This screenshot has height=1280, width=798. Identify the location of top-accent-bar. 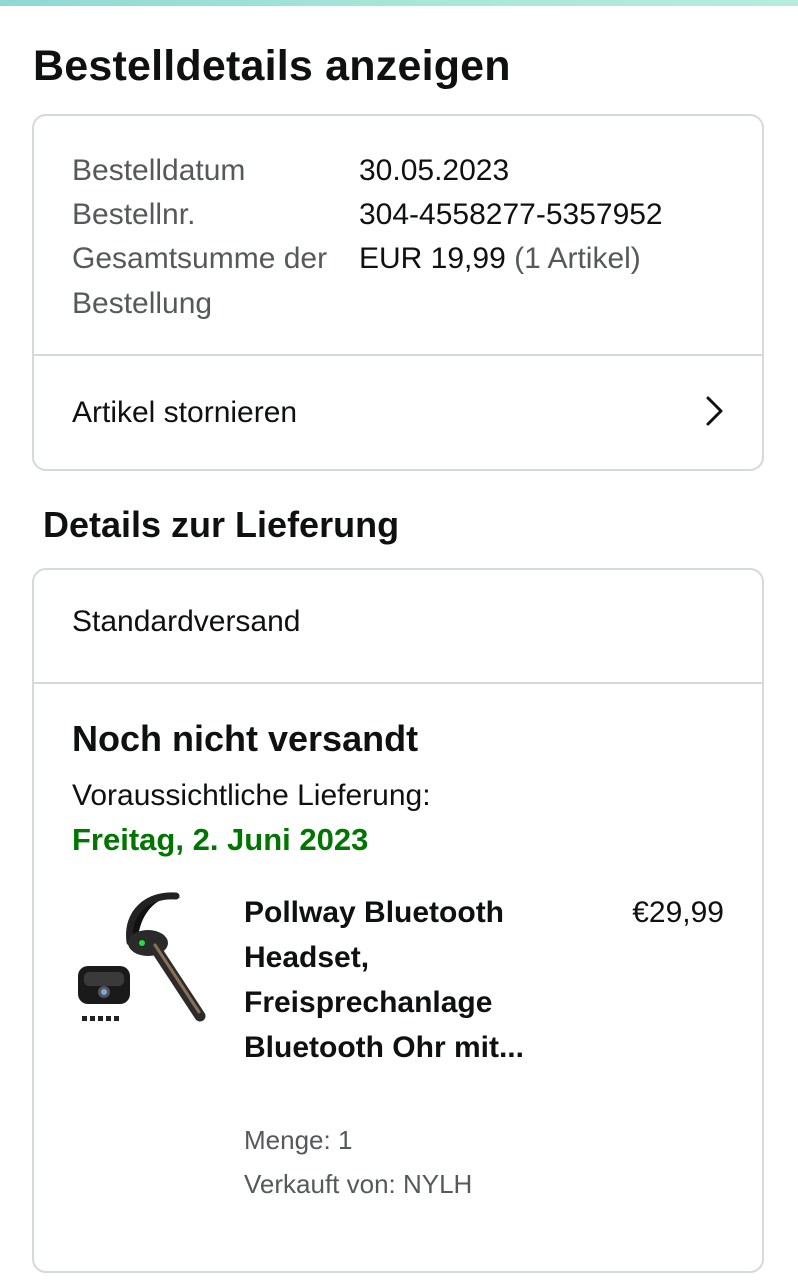
(399, 3).